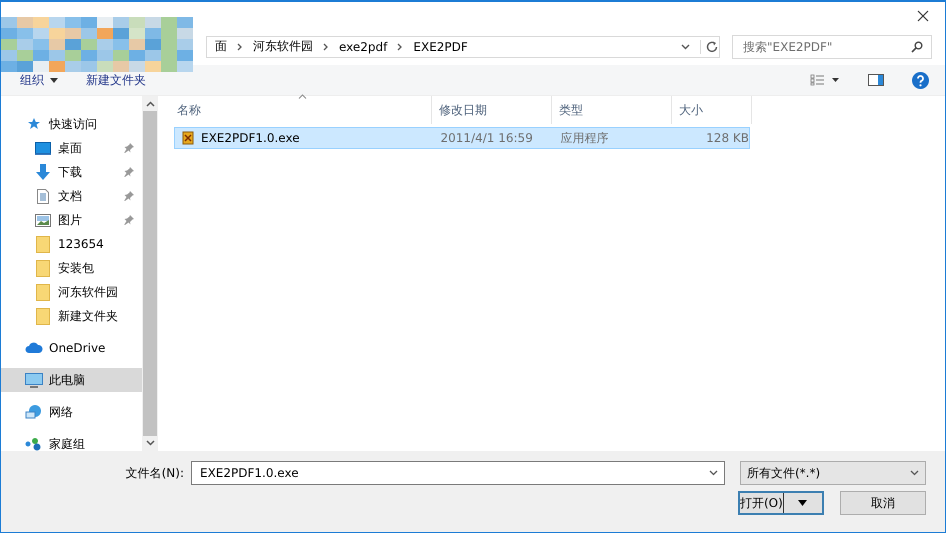  I want to click on organize-menu-button: 组织, so click(39, 80).